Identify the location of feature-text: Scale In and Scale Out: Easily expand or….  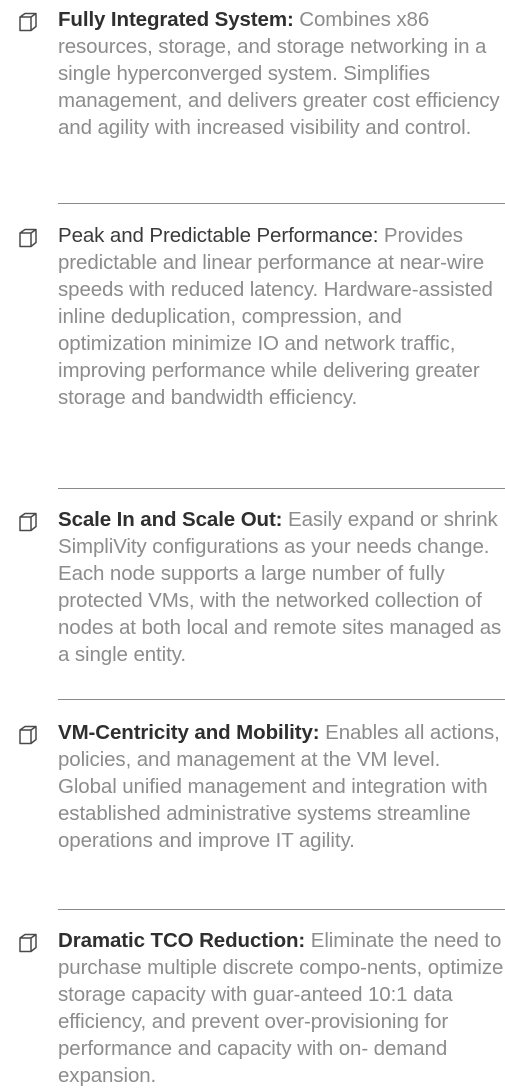
(281, 587).